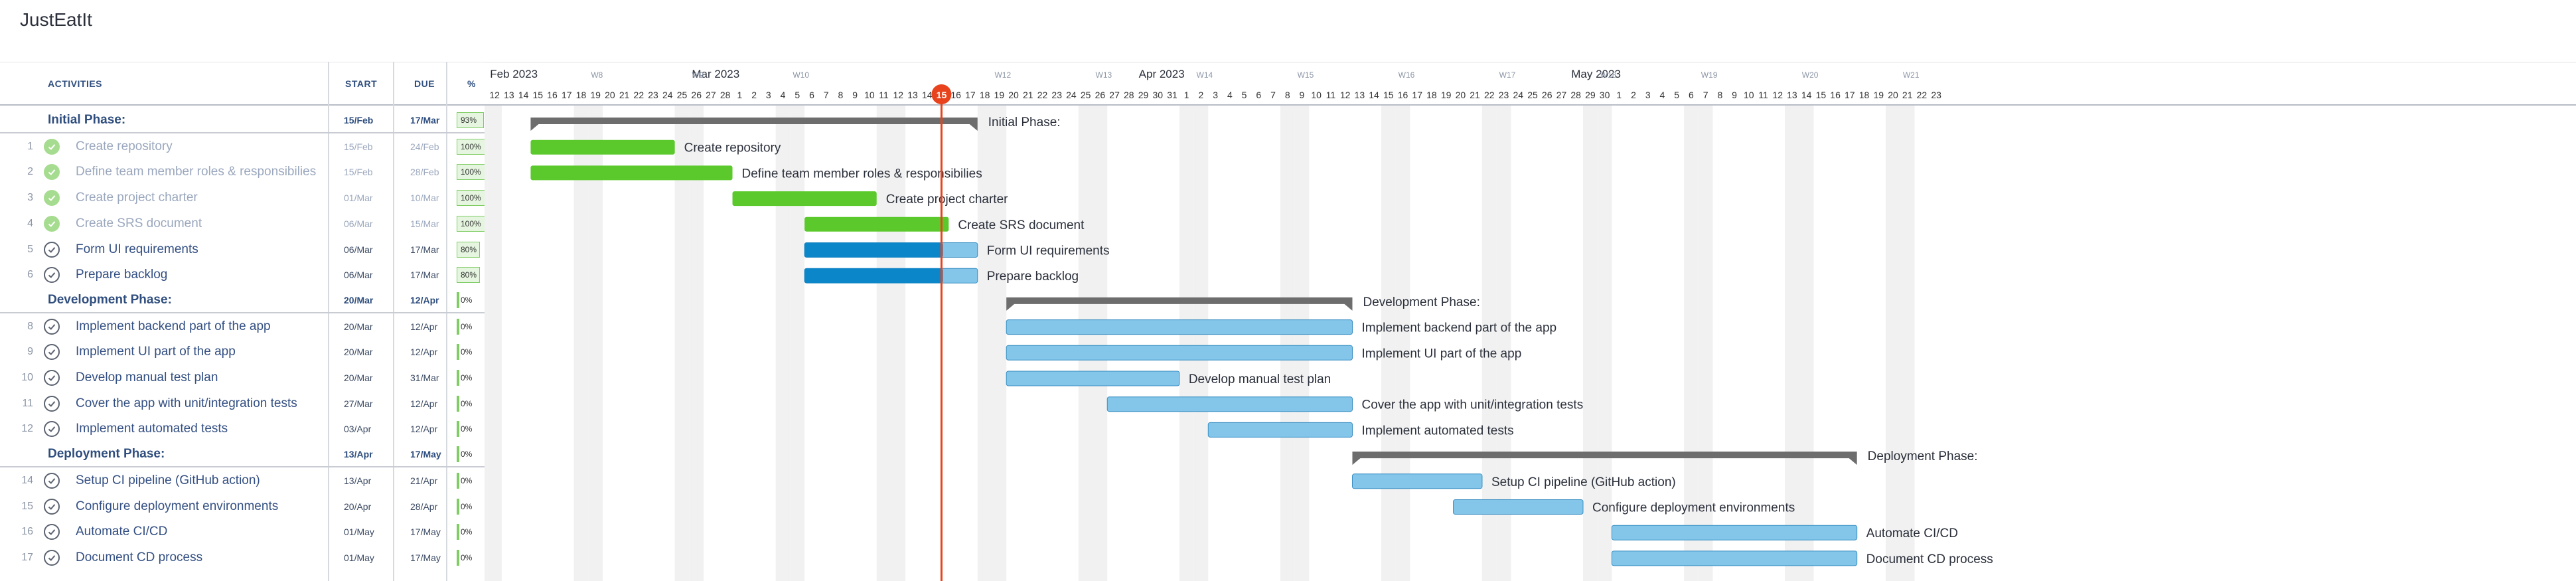 Image resolution: width=2576 pixels, height=581 pixels. What do you see at coordinates (243, 121) in the screenshot?
I see `phase-row: Initial Phase: 15/Feb 17/Mar 93%` at bounding box center [243, 121].